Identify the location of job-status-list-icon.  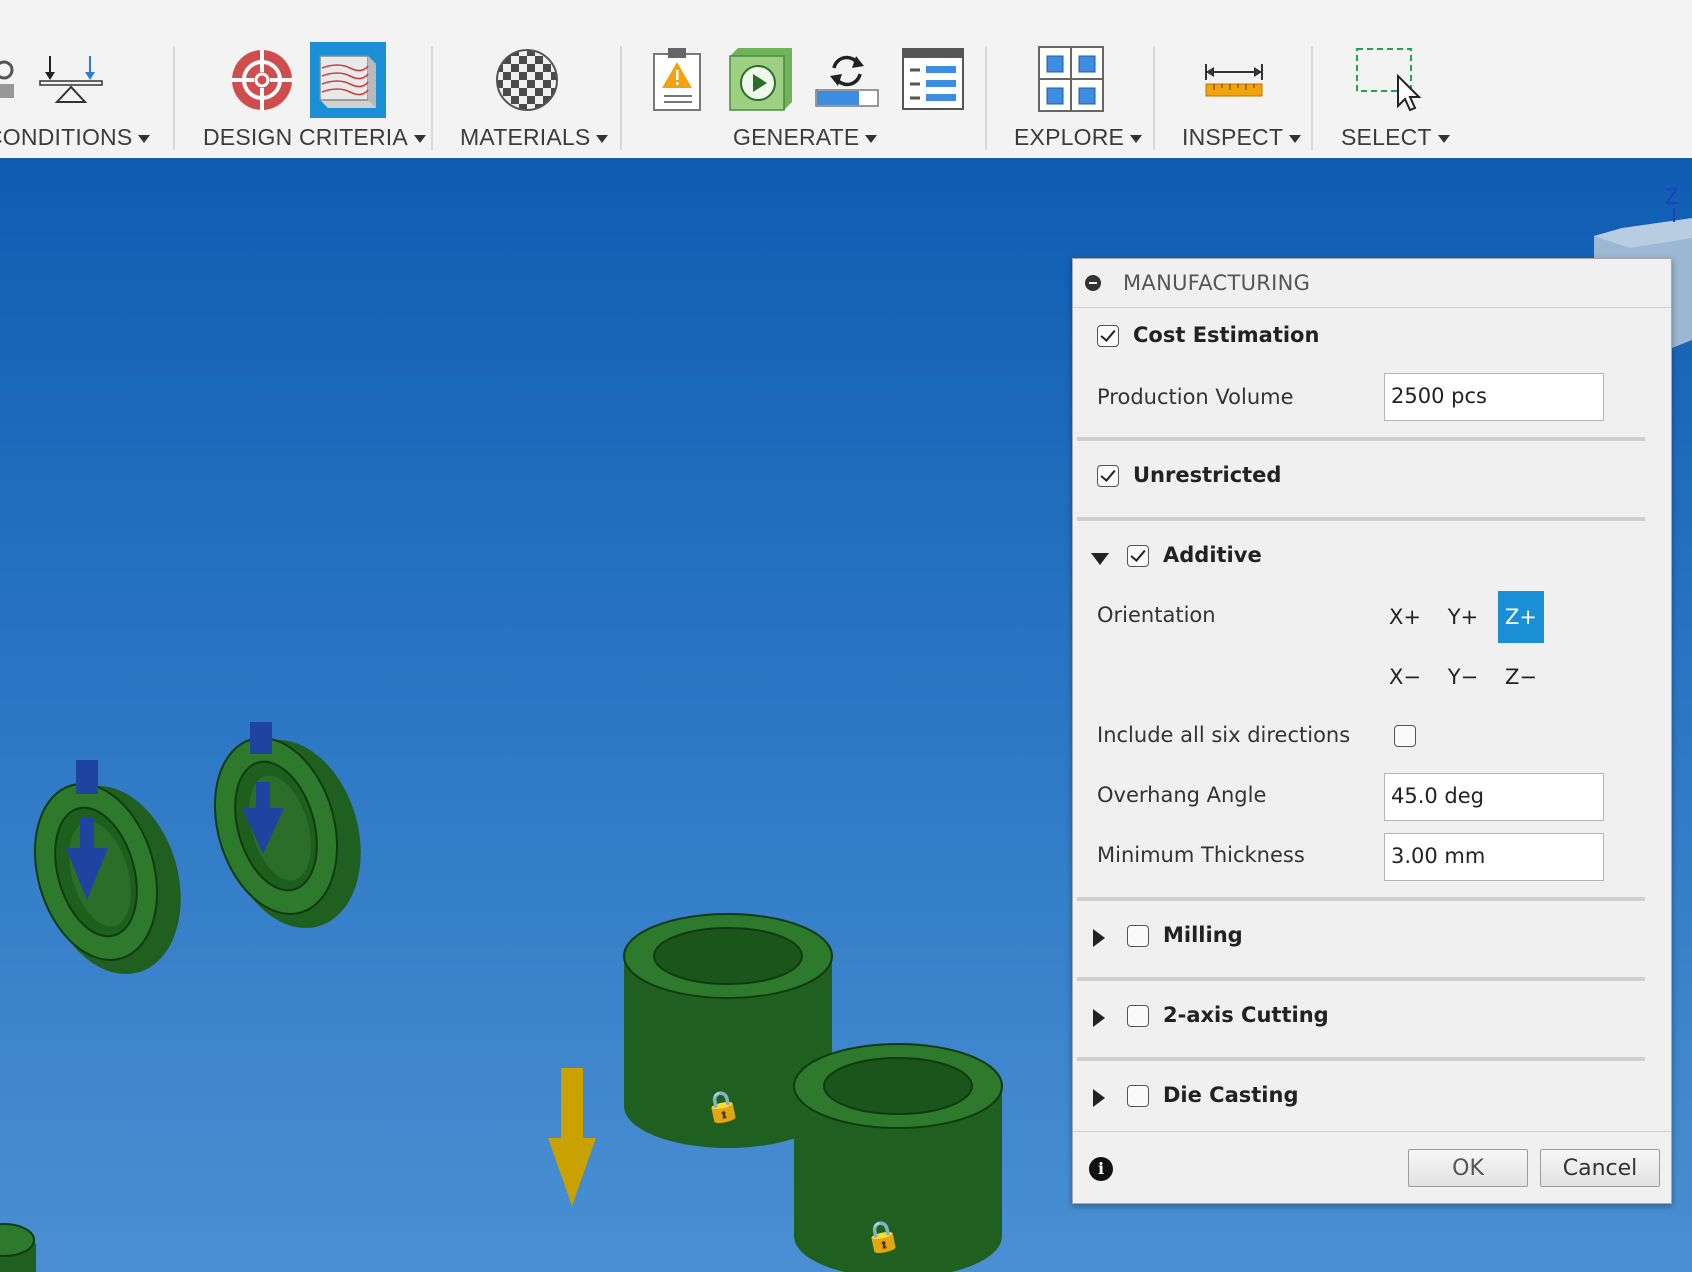
(933, 79).